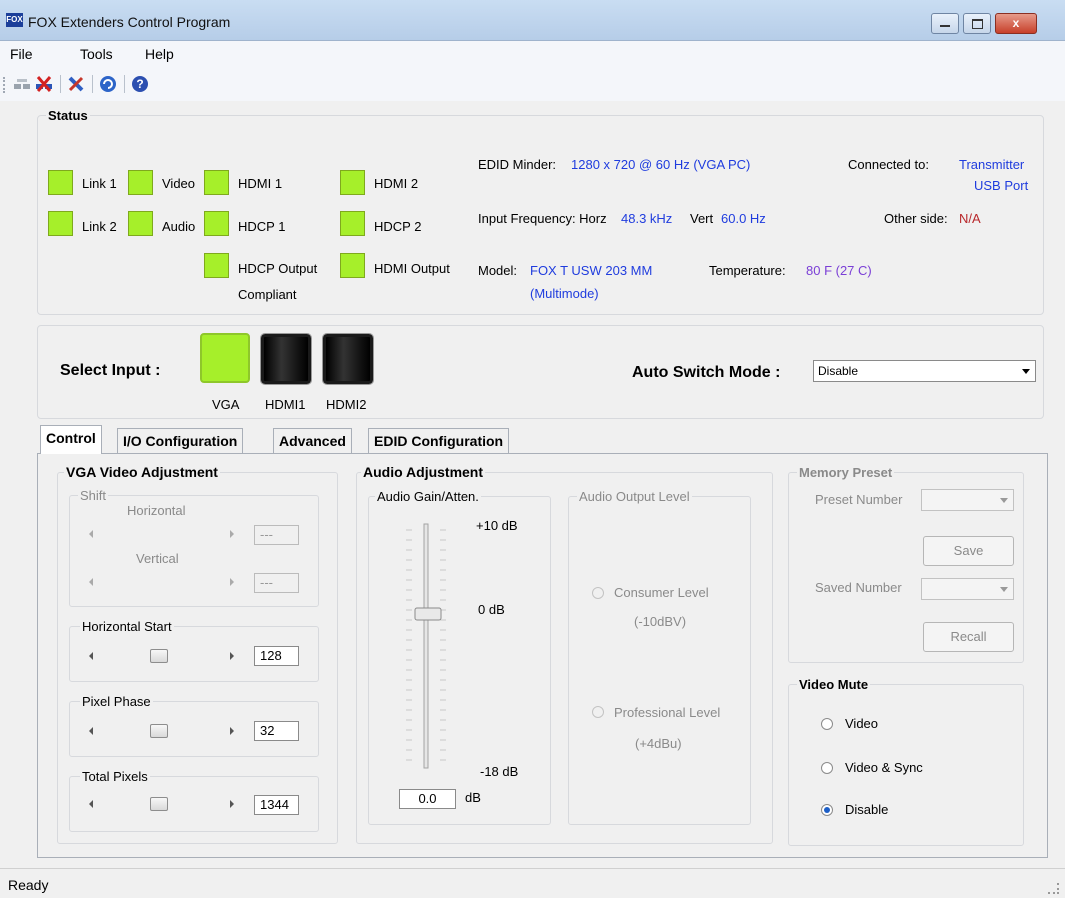 The image size is (1065, 898). I want to click on video-mute-title: Video Mute, so click(834, 684).